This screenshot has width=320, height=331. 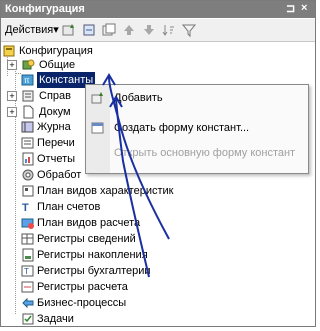 I want to click on annotation-arrows, so click(x=136, y=175).